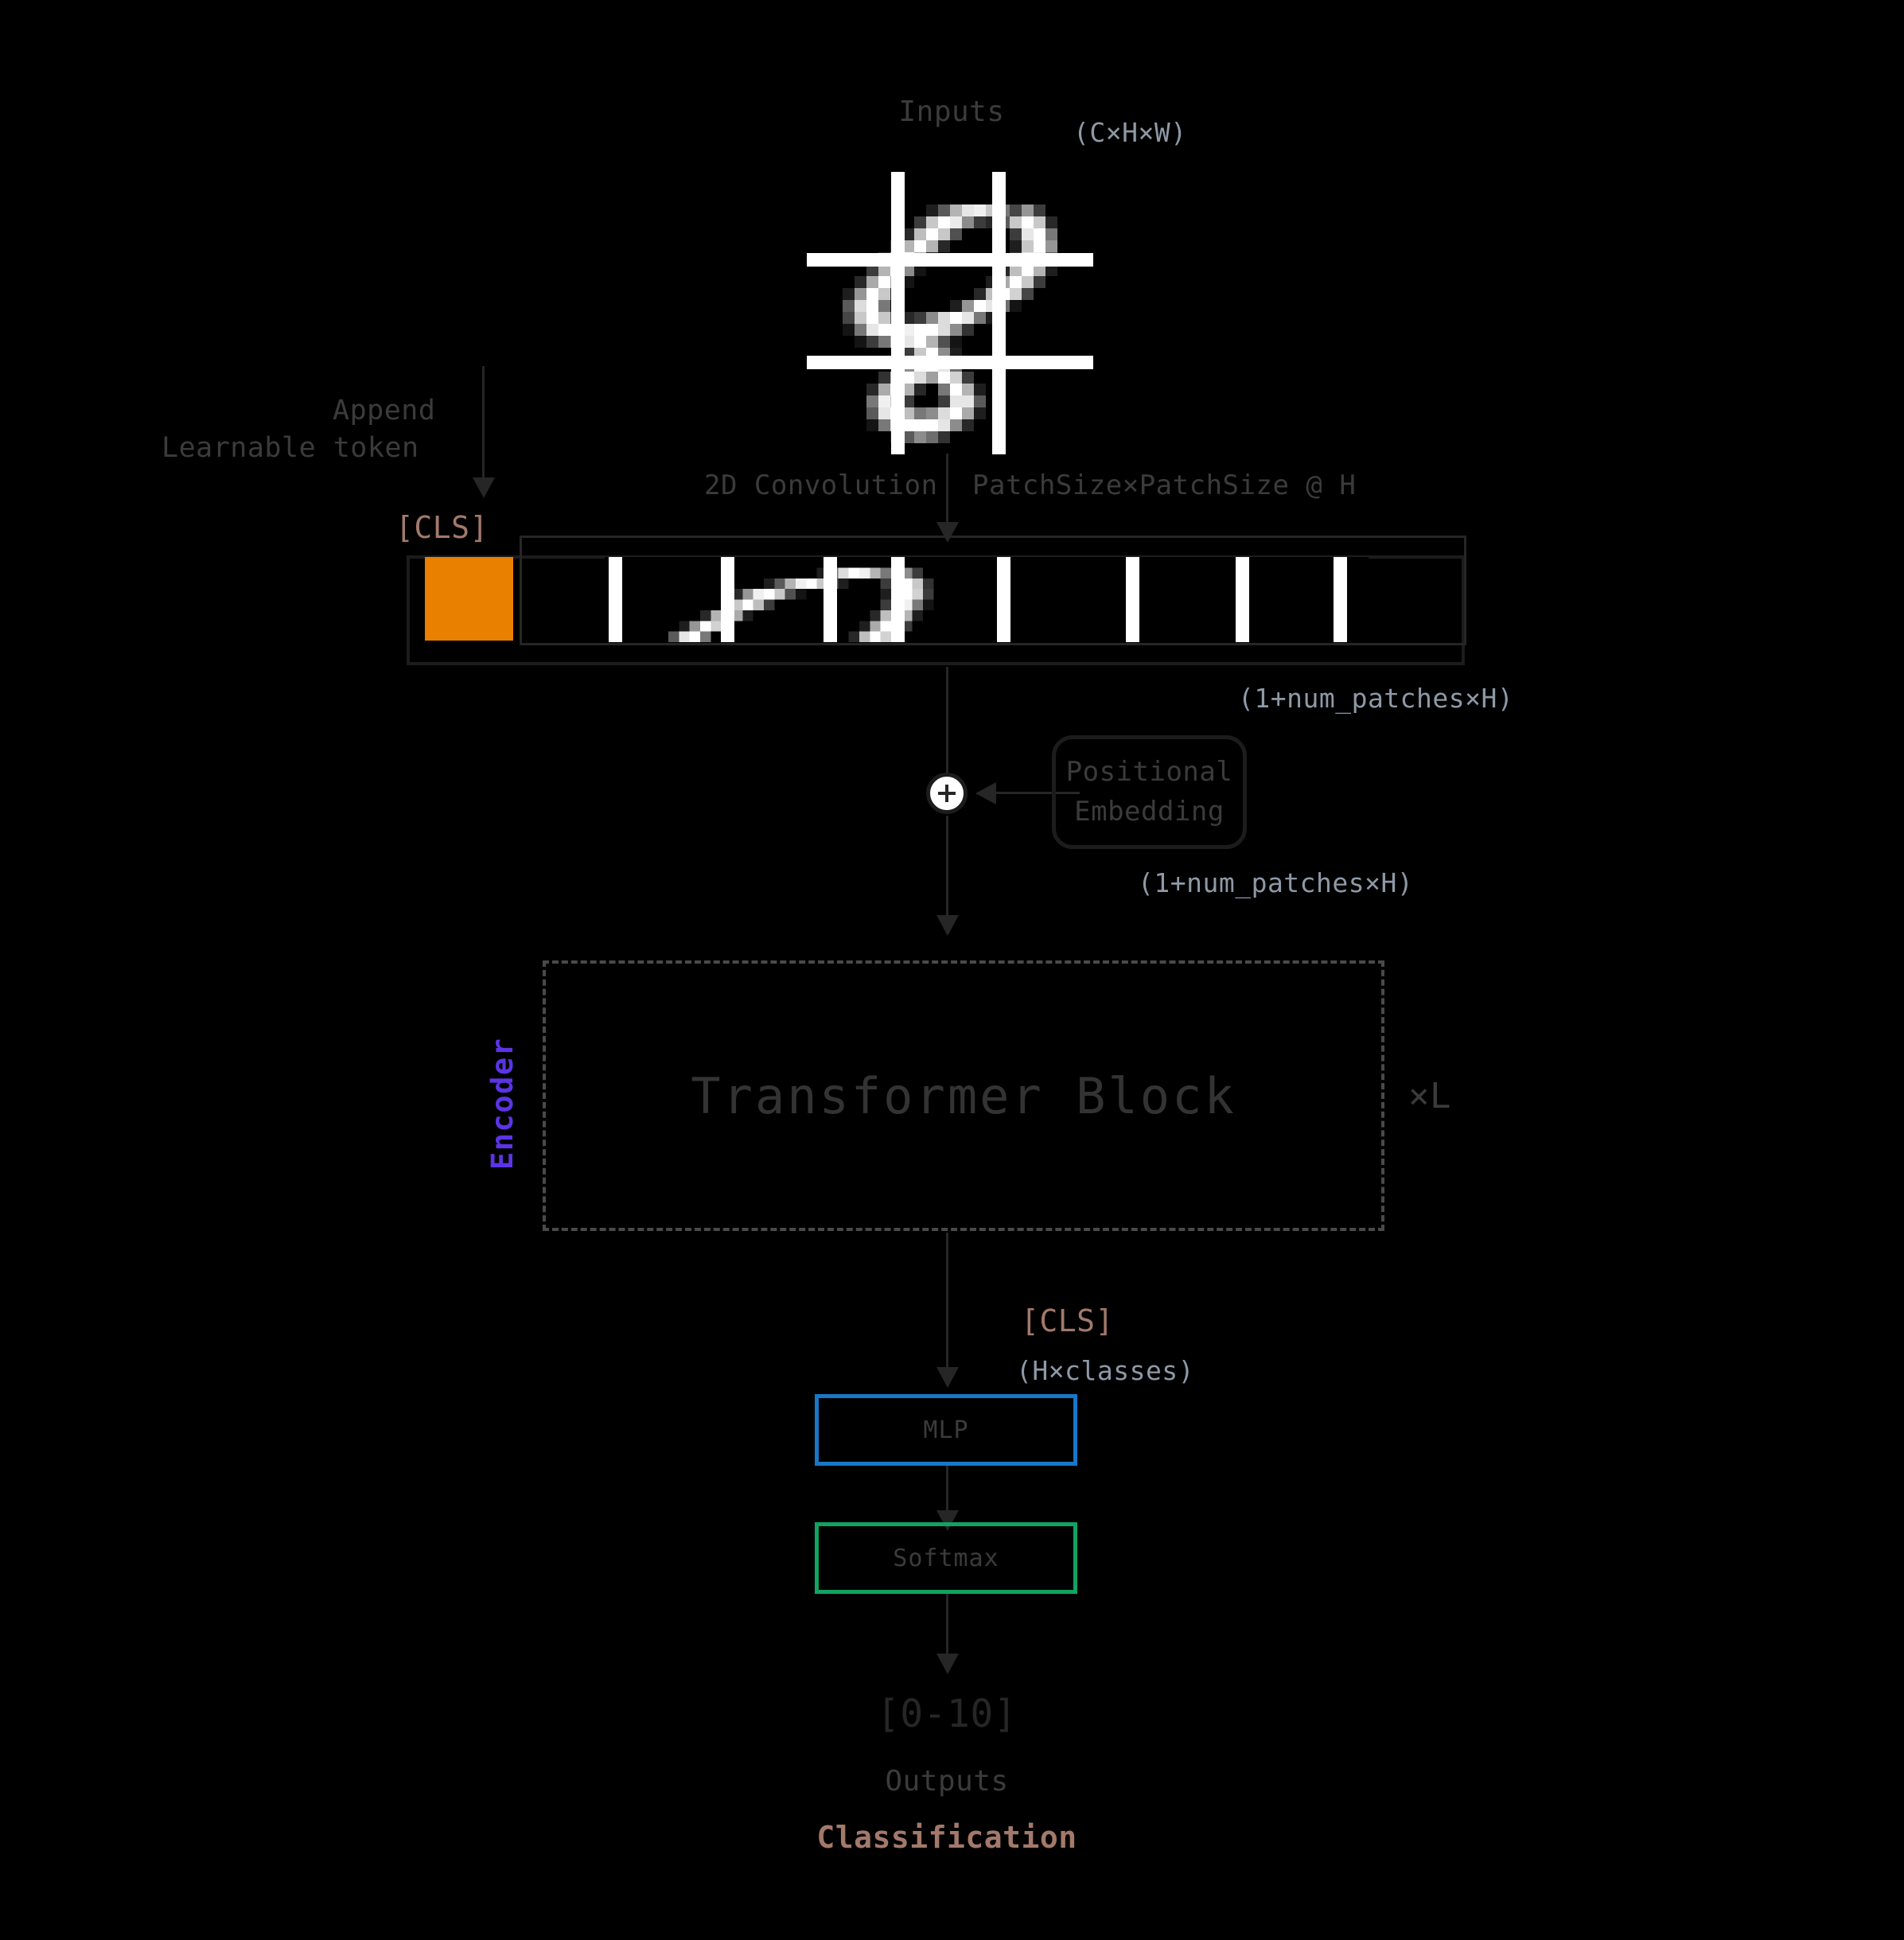 The width and height of the screenshot is (1904, 1940). I want to click on append-arrowhead, so click(484, 488).